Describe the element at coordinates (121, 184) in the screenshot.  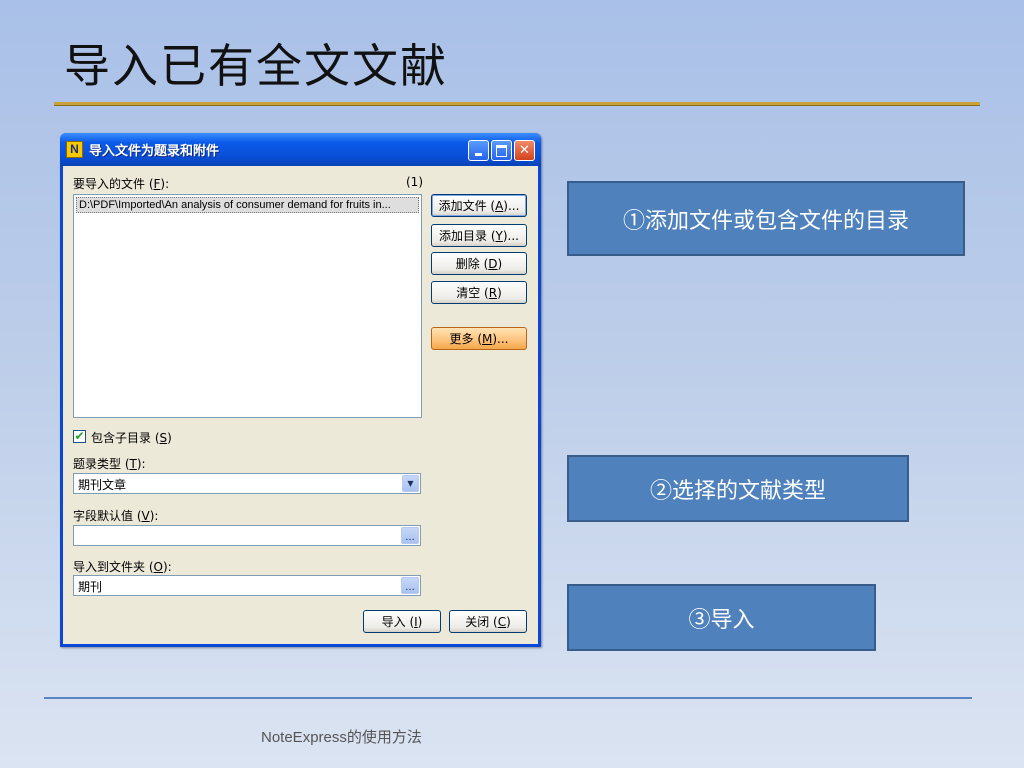
I see `files-label: 要导入的文件 (F):` at that location.